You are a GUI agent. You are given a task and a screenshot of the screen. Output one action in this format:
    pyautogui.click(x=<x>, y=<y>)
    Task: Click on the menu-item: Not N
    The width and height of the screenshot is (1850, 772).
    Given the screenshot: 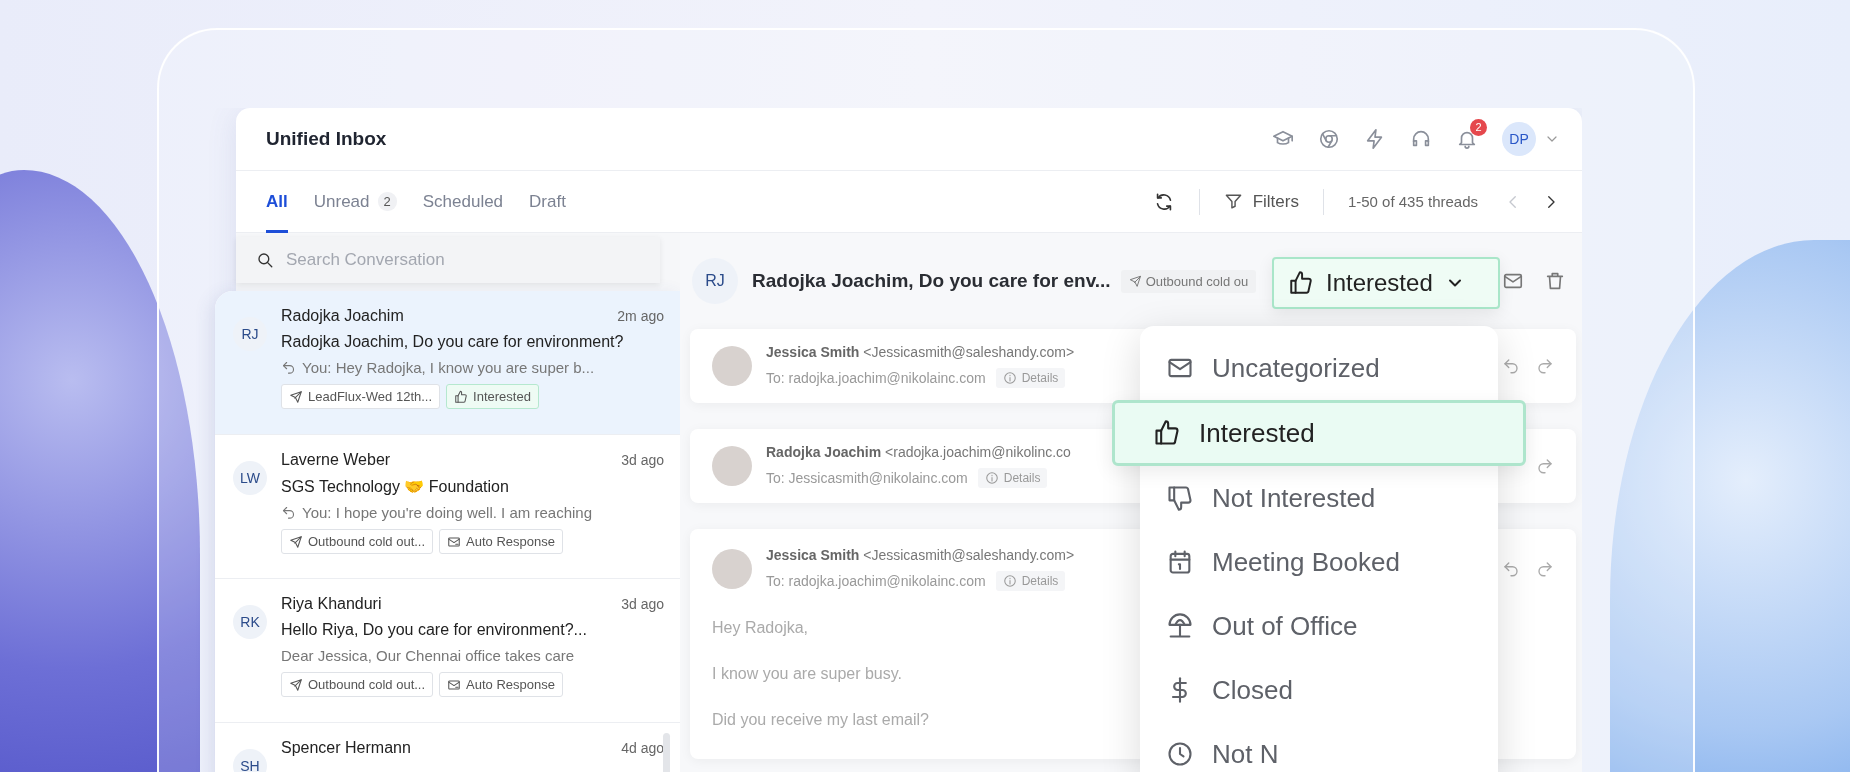 What is the action you would take?
    pyautogui.click(x=1319, y=747)
    